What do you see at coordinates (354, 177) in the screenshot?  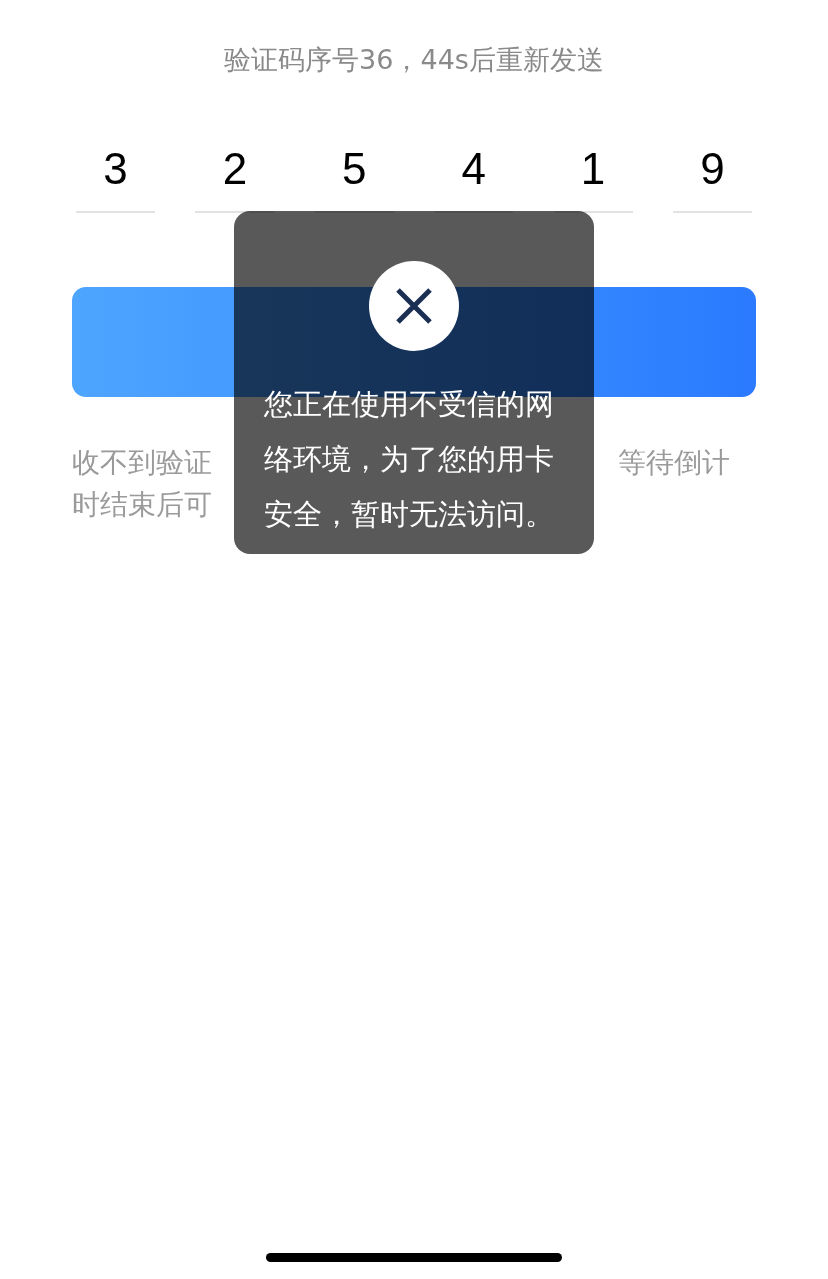 I see `code-digit-field: 5` at bounding box center [354, 177].